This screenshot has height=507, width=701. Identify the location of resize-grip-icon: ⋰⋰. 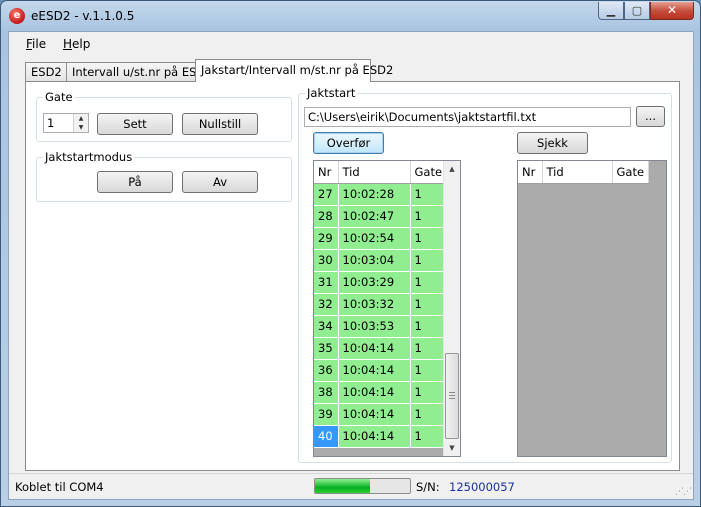
(683, 492).